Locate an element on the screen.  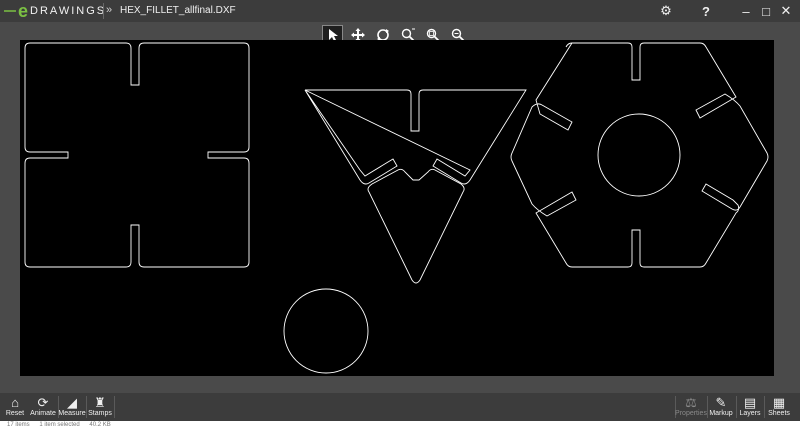
layers-icon: ▤ is located at coordinates (750, 402).